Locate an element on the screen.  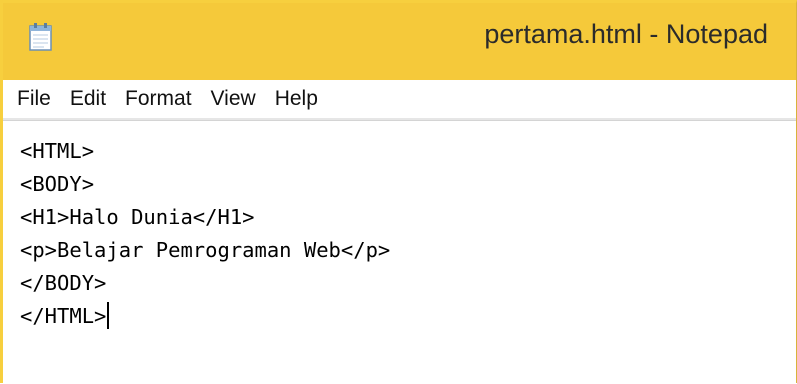
editor-line: </BODY> is located at coordinates (63, 283).